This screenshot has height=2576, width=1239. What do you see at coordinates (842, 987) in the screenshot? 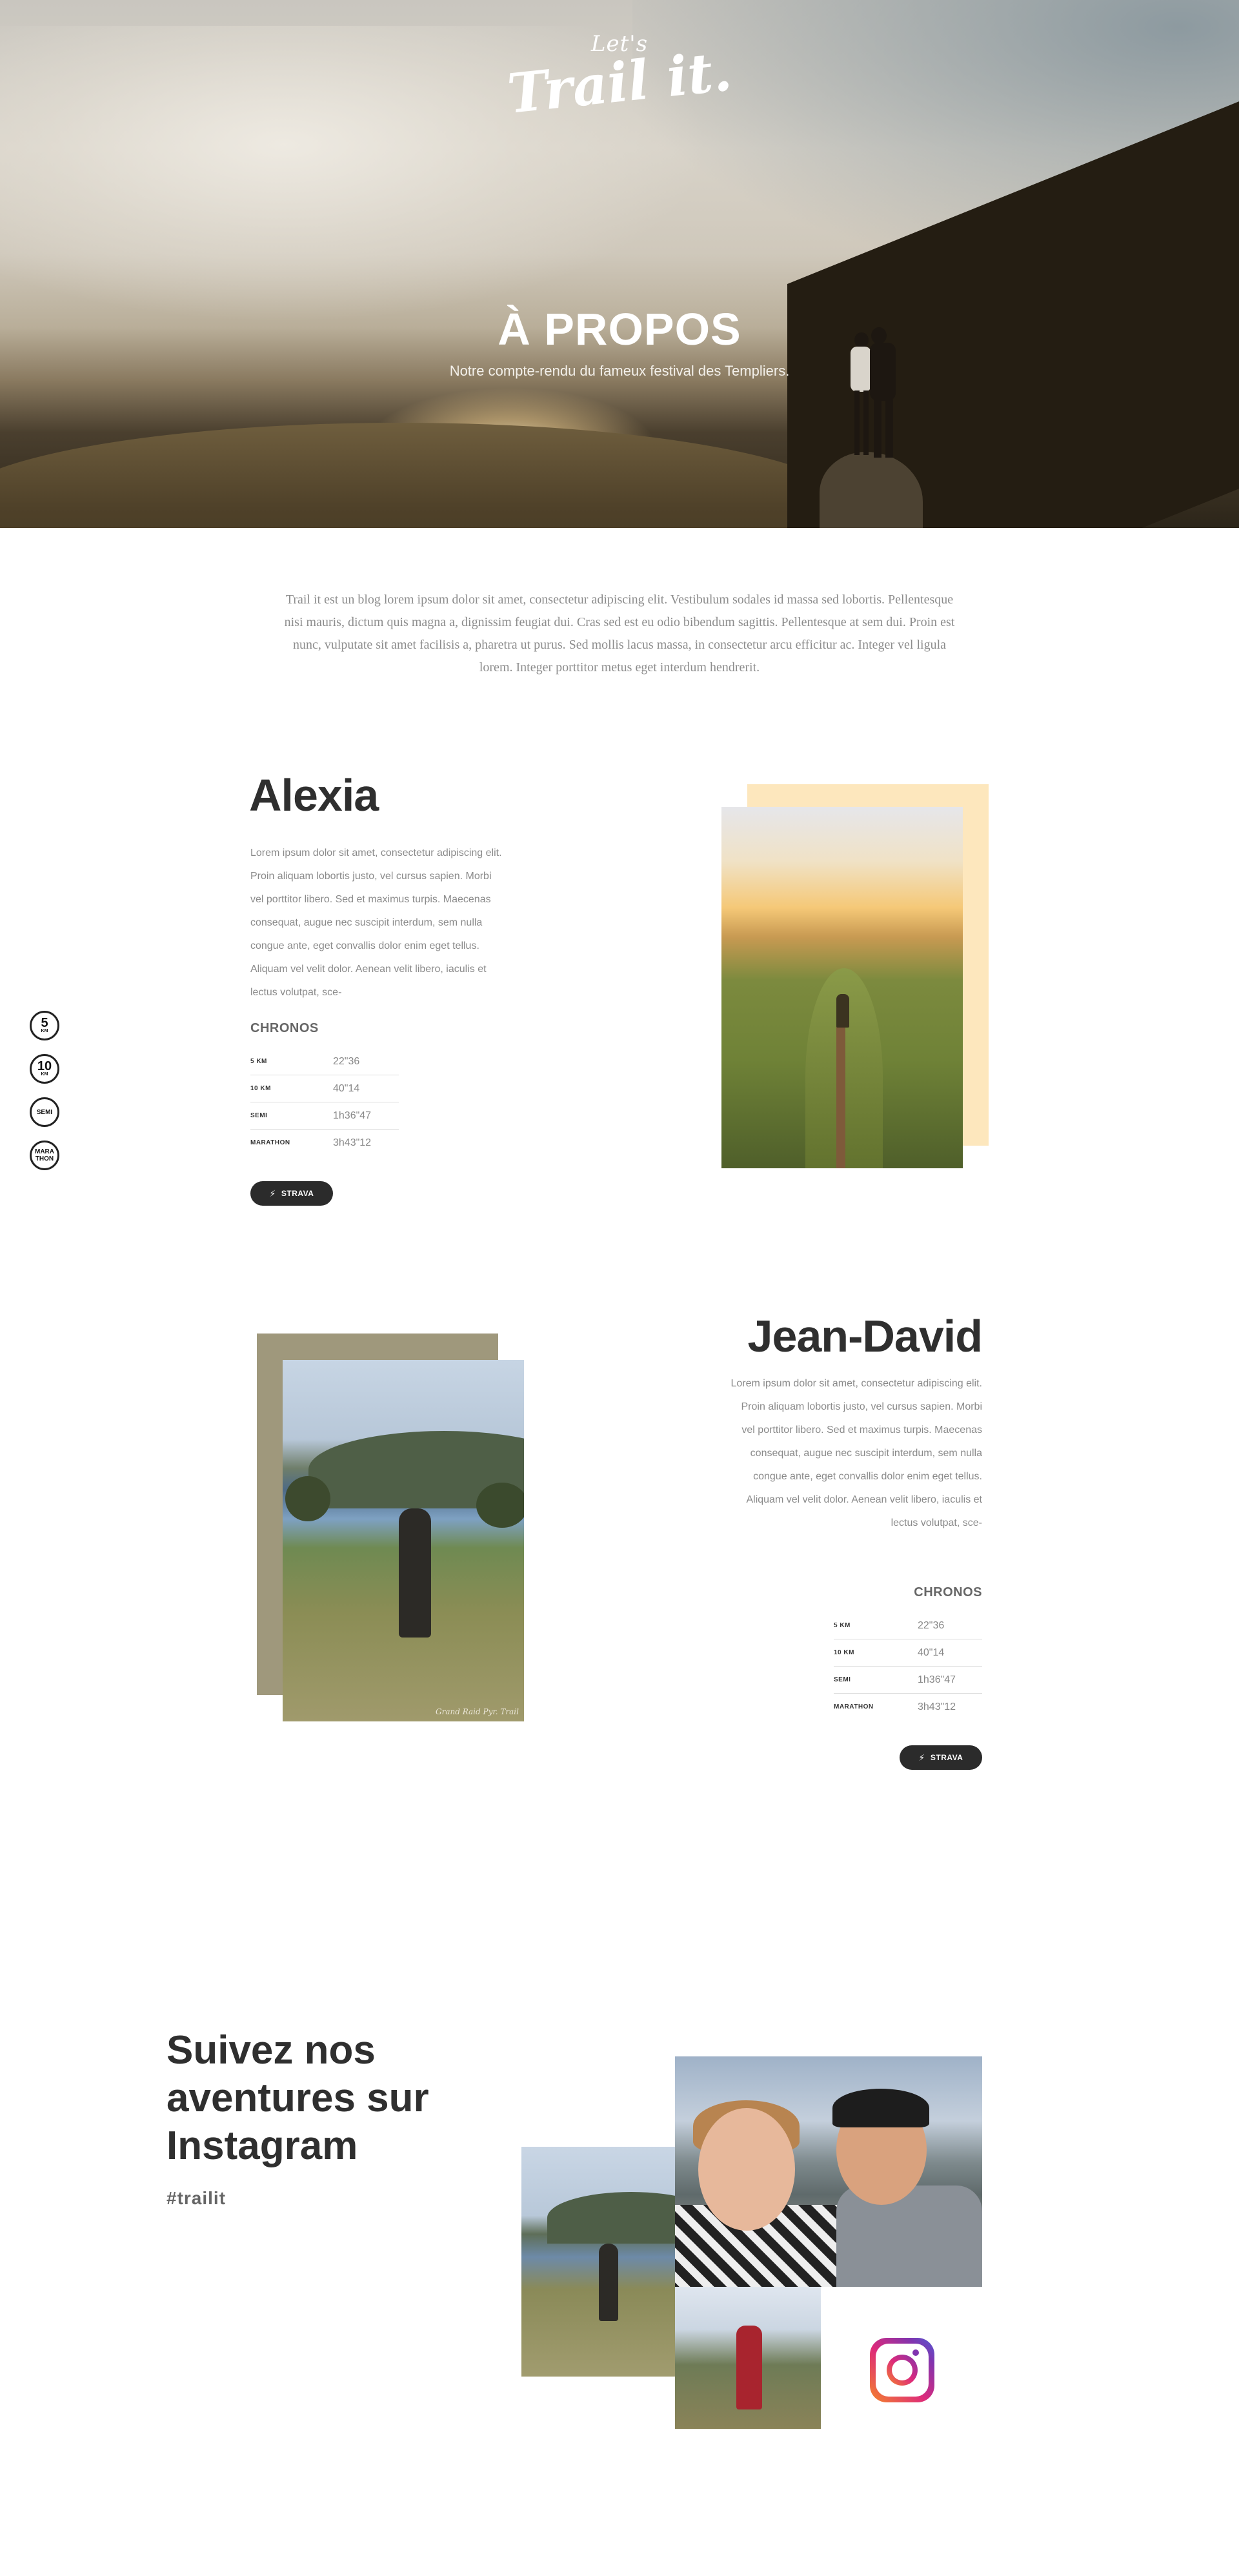
I see `alexia-photo` at bounding box center [842, 987].